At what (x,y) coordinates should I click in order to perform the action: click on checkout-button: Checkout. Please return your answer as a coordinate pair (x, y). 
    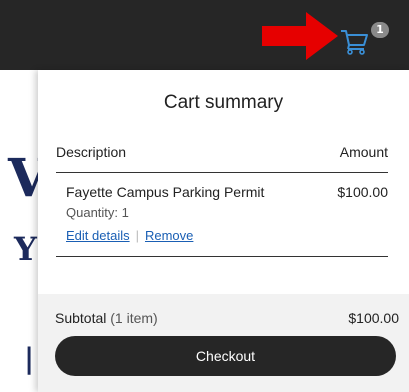
    Looking at the image, I should click on (225, 356).